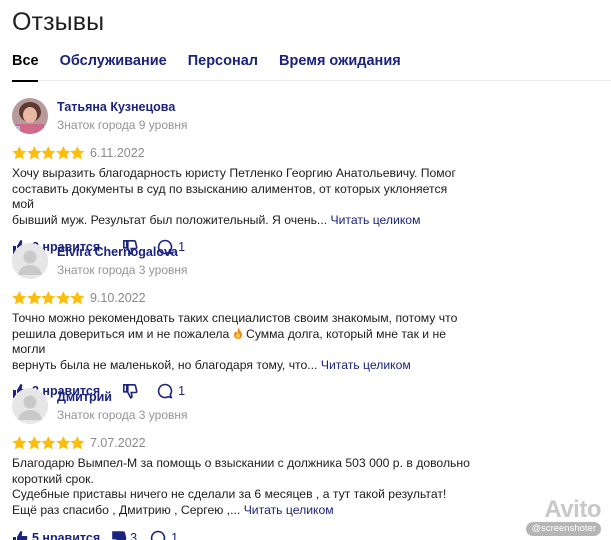  Describe the element at coordinates (20, 535) in the screenshot. I see `thumbs-up-icon` at that location.